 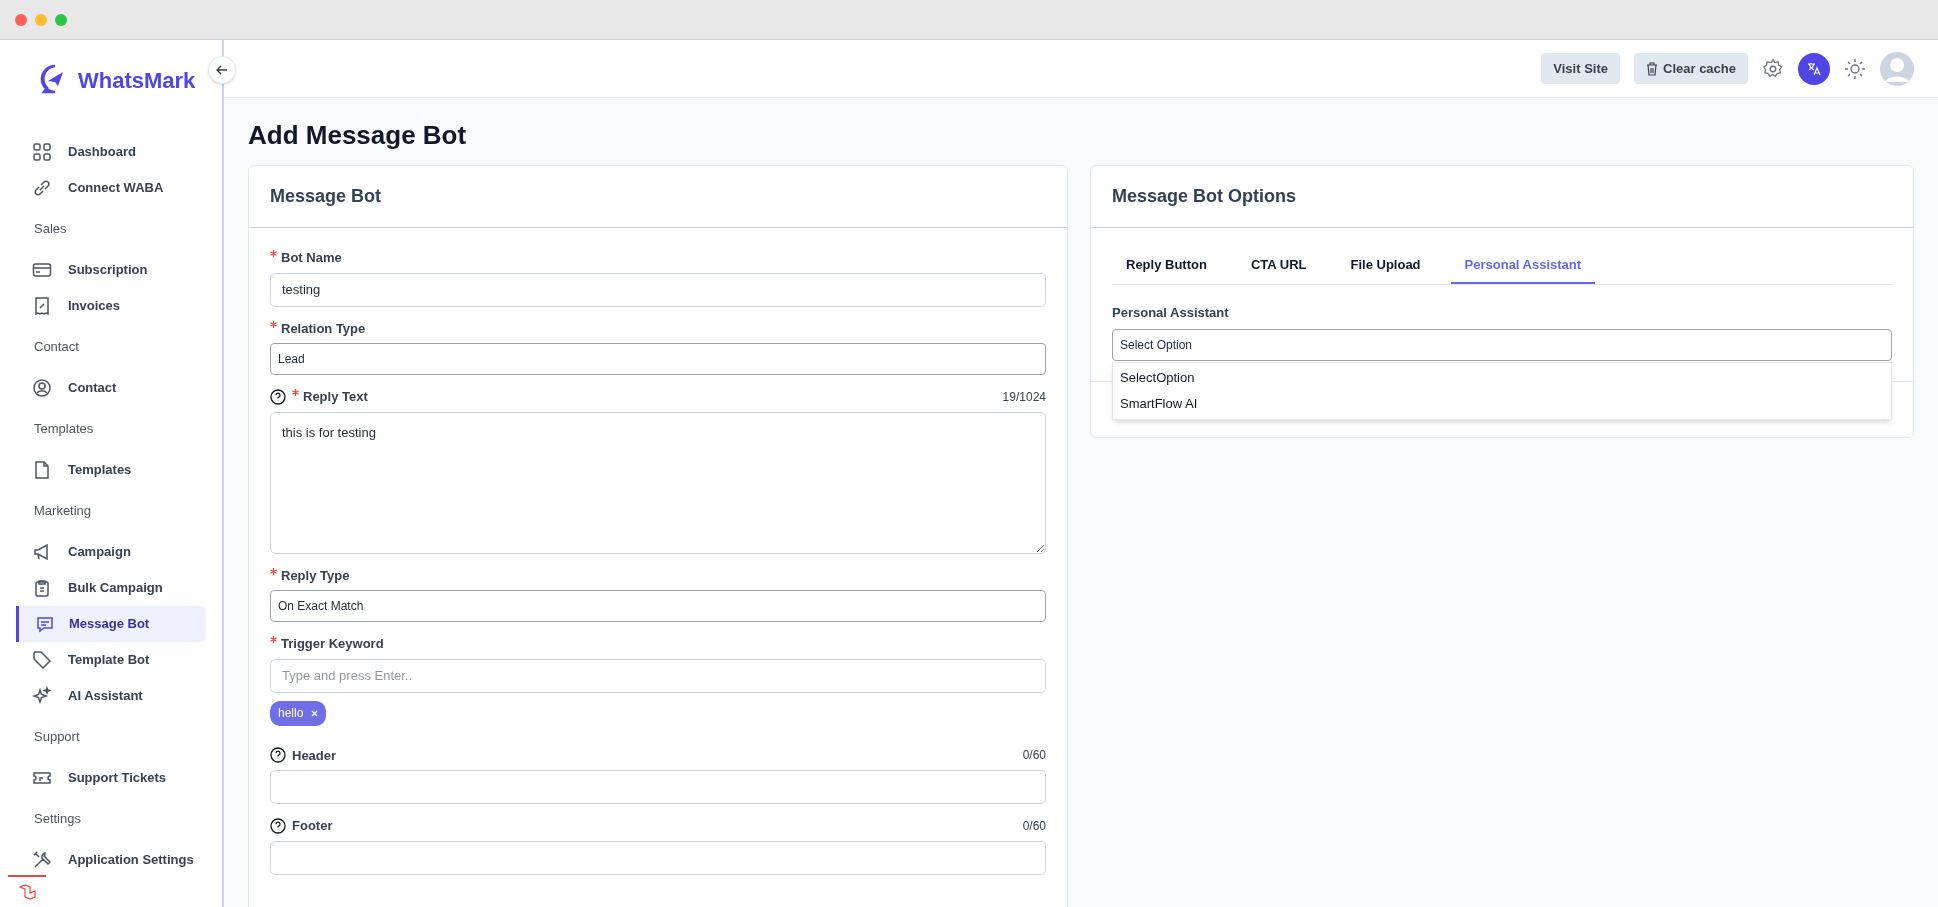 What do you see at coordinates (27, 892) in the screenshot?
I see `cube-icon` at bounding box center [27, 892].